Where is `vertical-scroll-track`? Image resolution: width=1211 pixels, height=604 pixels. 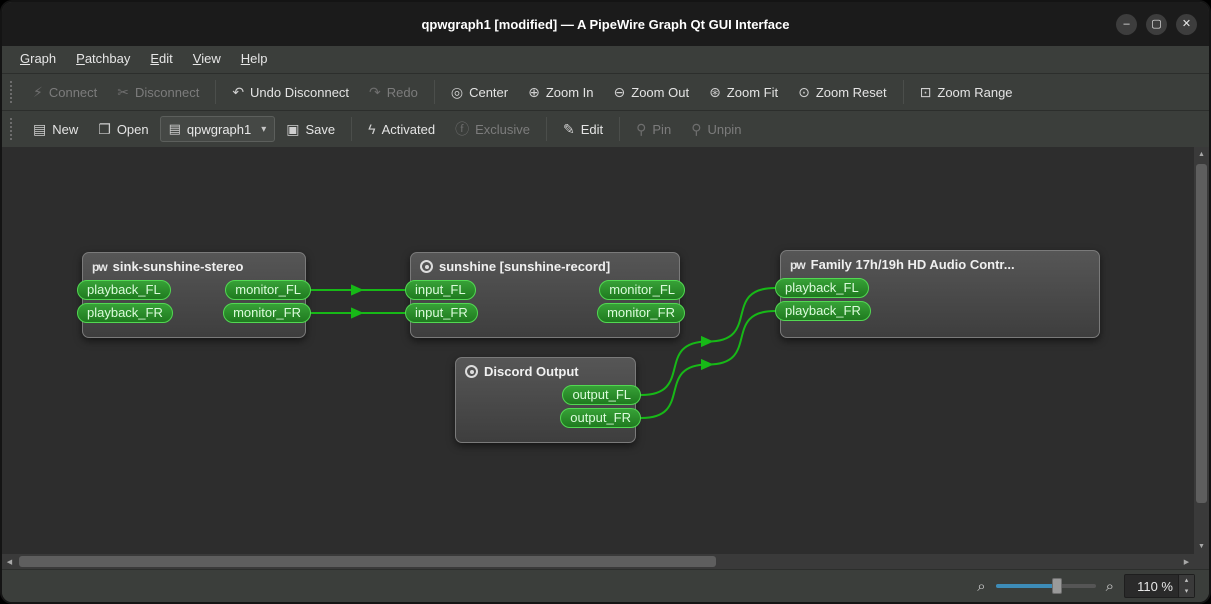
vertical-scroll-track is located at coordinates (1201, 350).